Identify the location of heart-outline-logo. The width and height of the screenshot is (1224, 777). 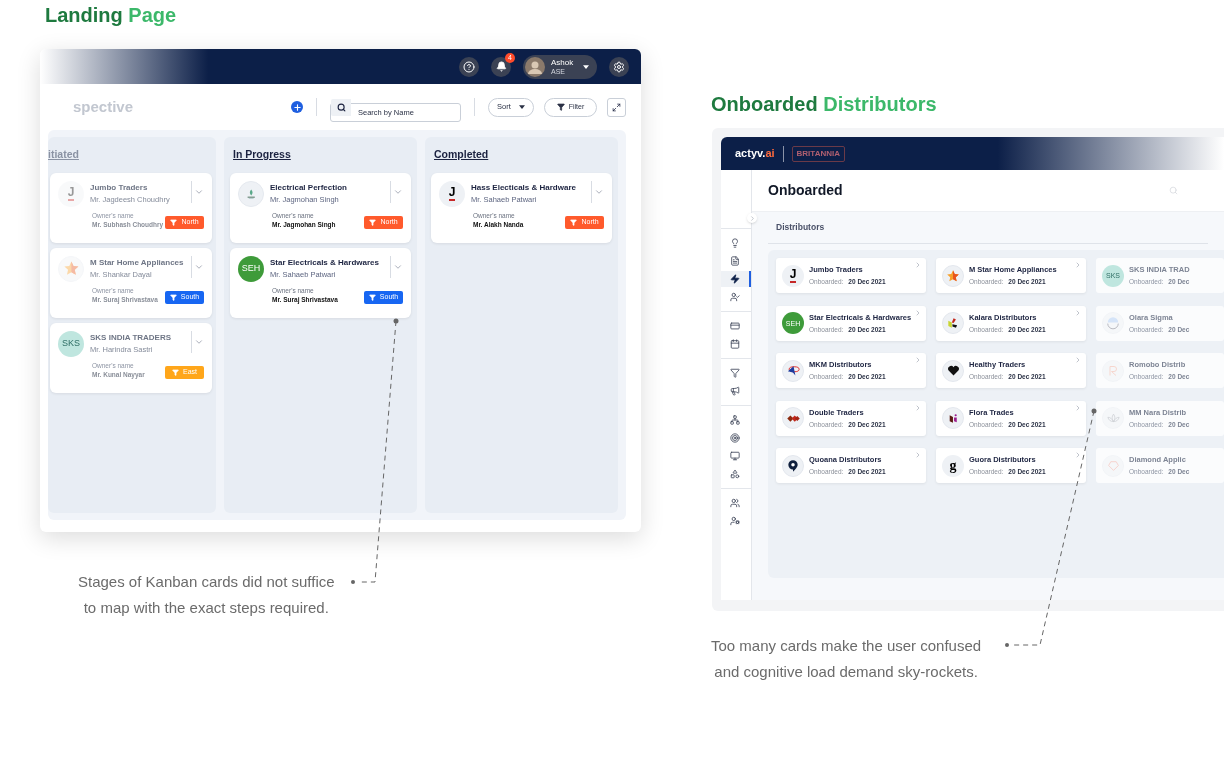
(1113, 465).